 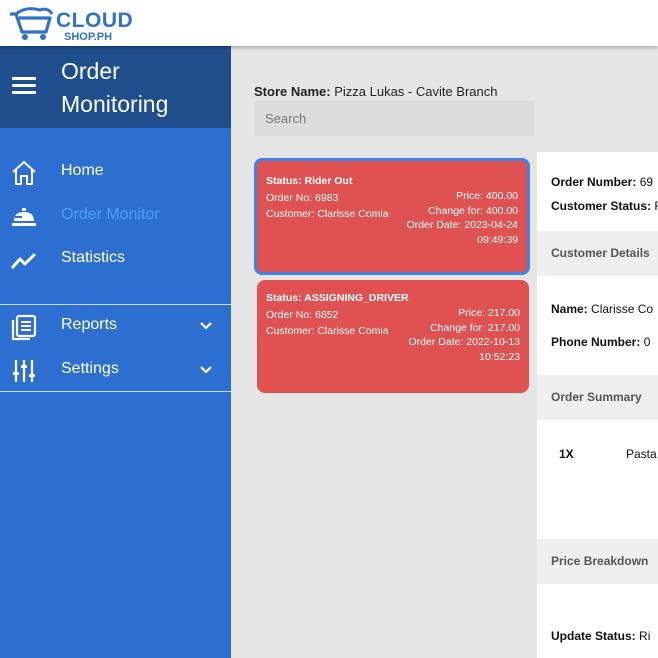 I want to click on detail-customer-status: Customer Status: R, so click(x=604, y=206).